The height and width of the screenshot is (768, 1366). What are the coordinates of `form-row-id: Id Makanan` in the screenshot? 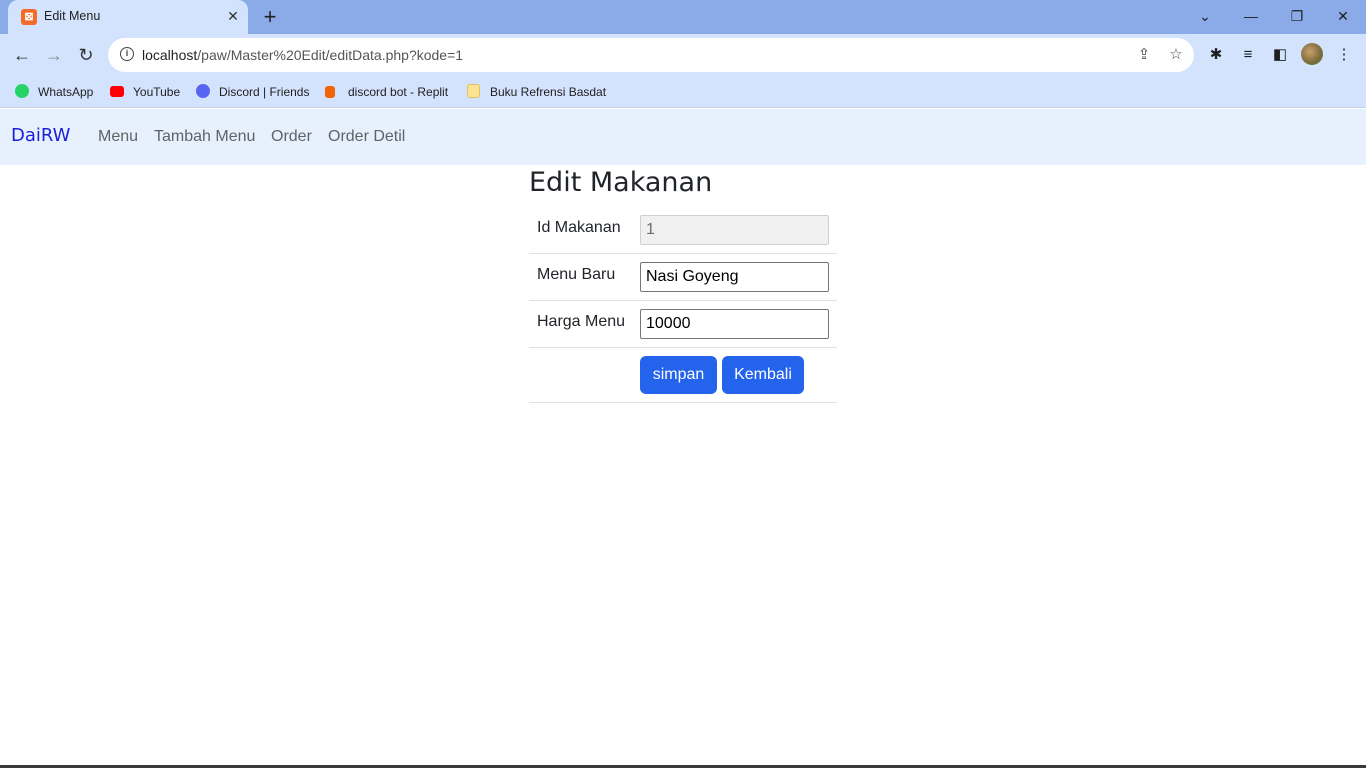 It's located at (683, 230).